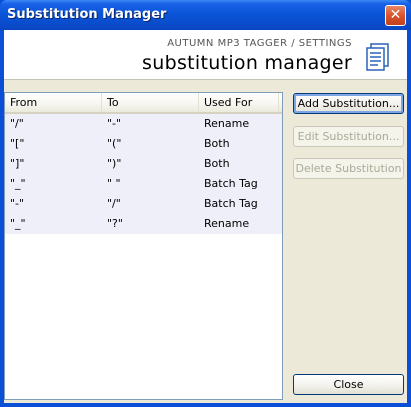 This screenshot has width=411, height=407. Describe the element at coordinates (87, 14) in the screenshot. I see `window-title: Substitution Manager` at that location.